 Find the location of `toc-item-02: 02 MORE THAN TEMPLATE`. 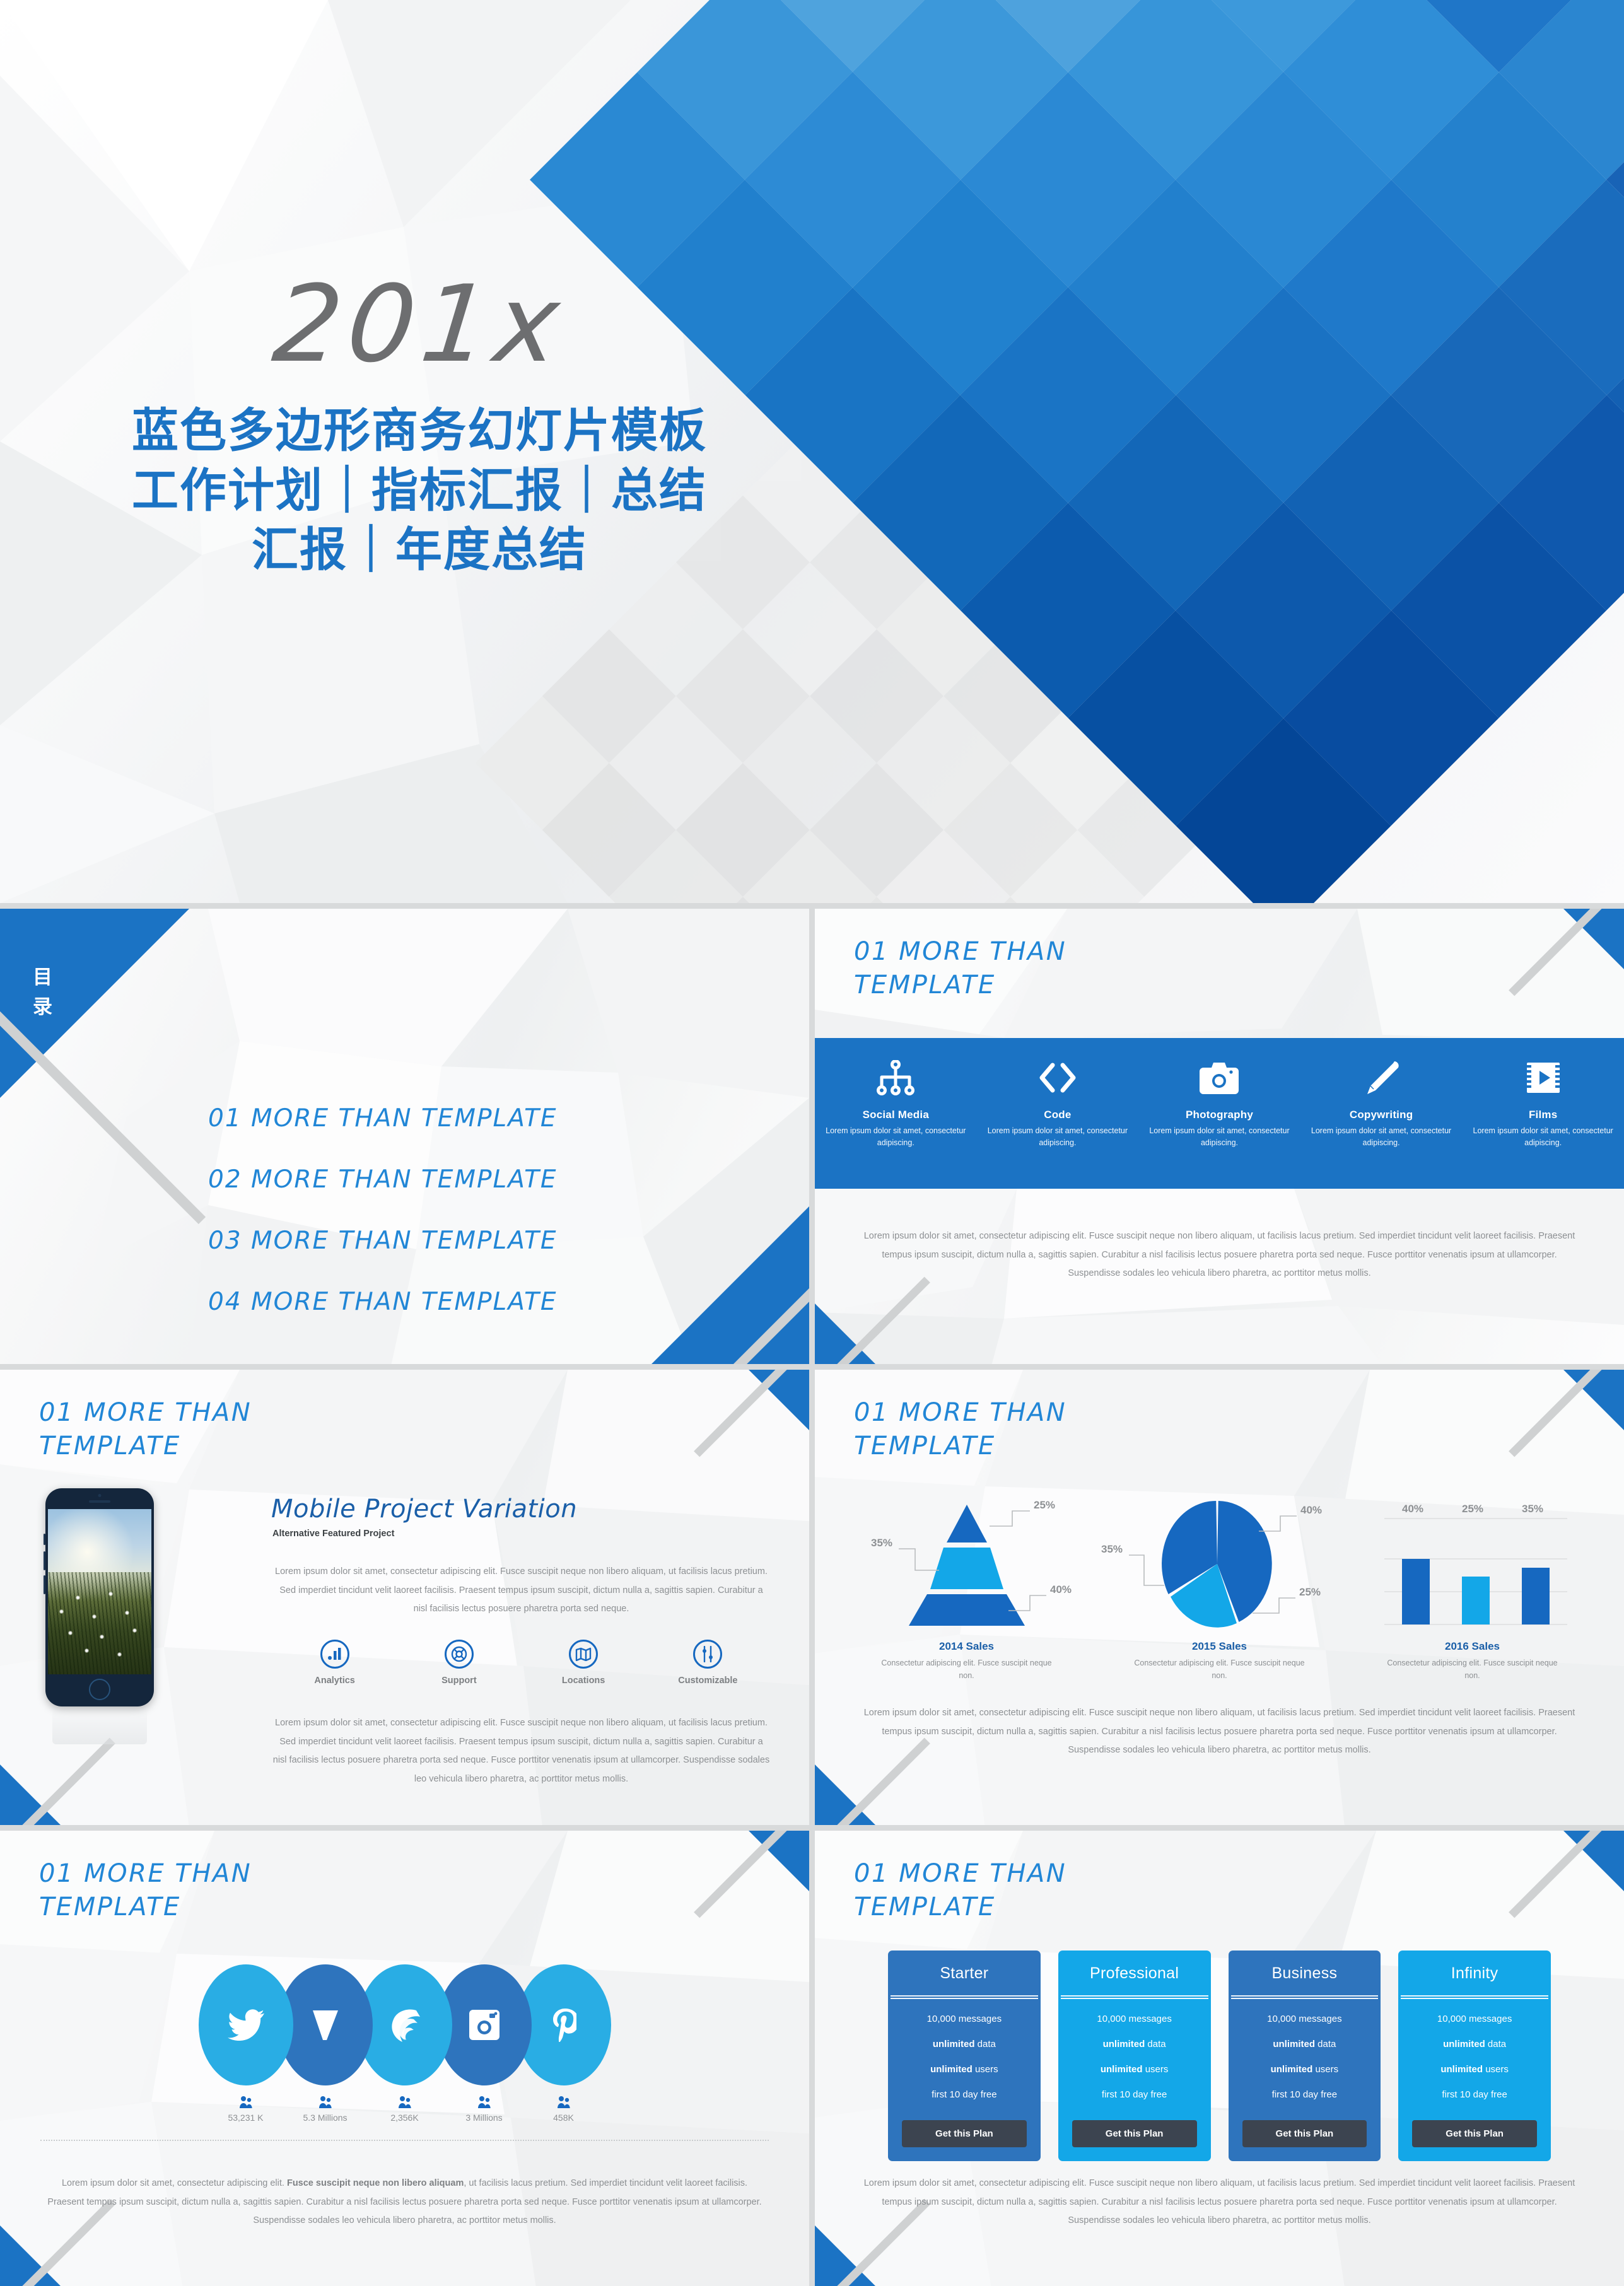

toc-item-02: 02 MORE THAN TEMPLATE is located at coordinates (383, 1179).